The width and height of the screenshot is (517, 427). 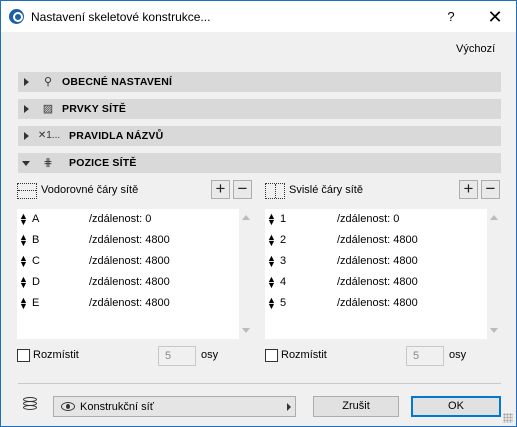 I want to click on add-vertical-line-button: +, so click(x=468, y=189).